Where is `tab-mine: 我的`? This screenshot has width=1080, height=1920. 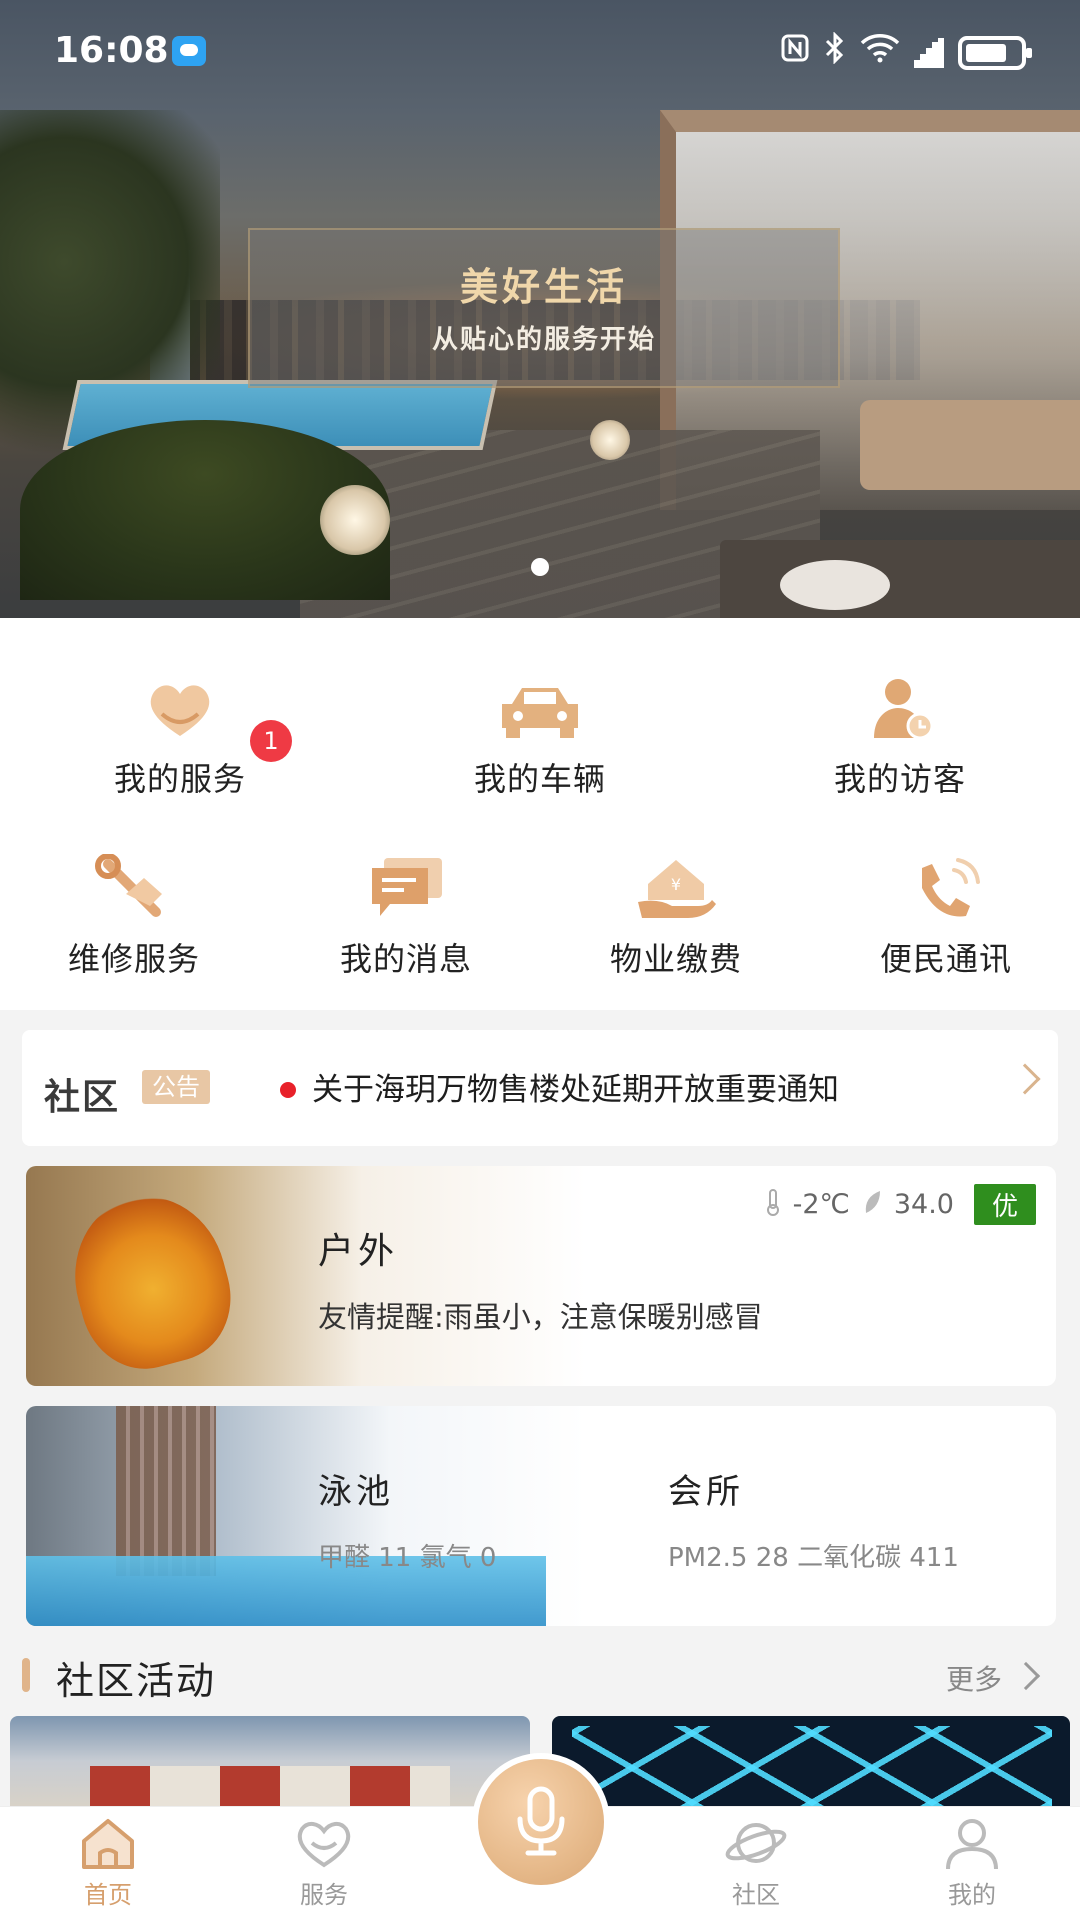
tab-mine: 我的 is located at coordinates (972, 1862).